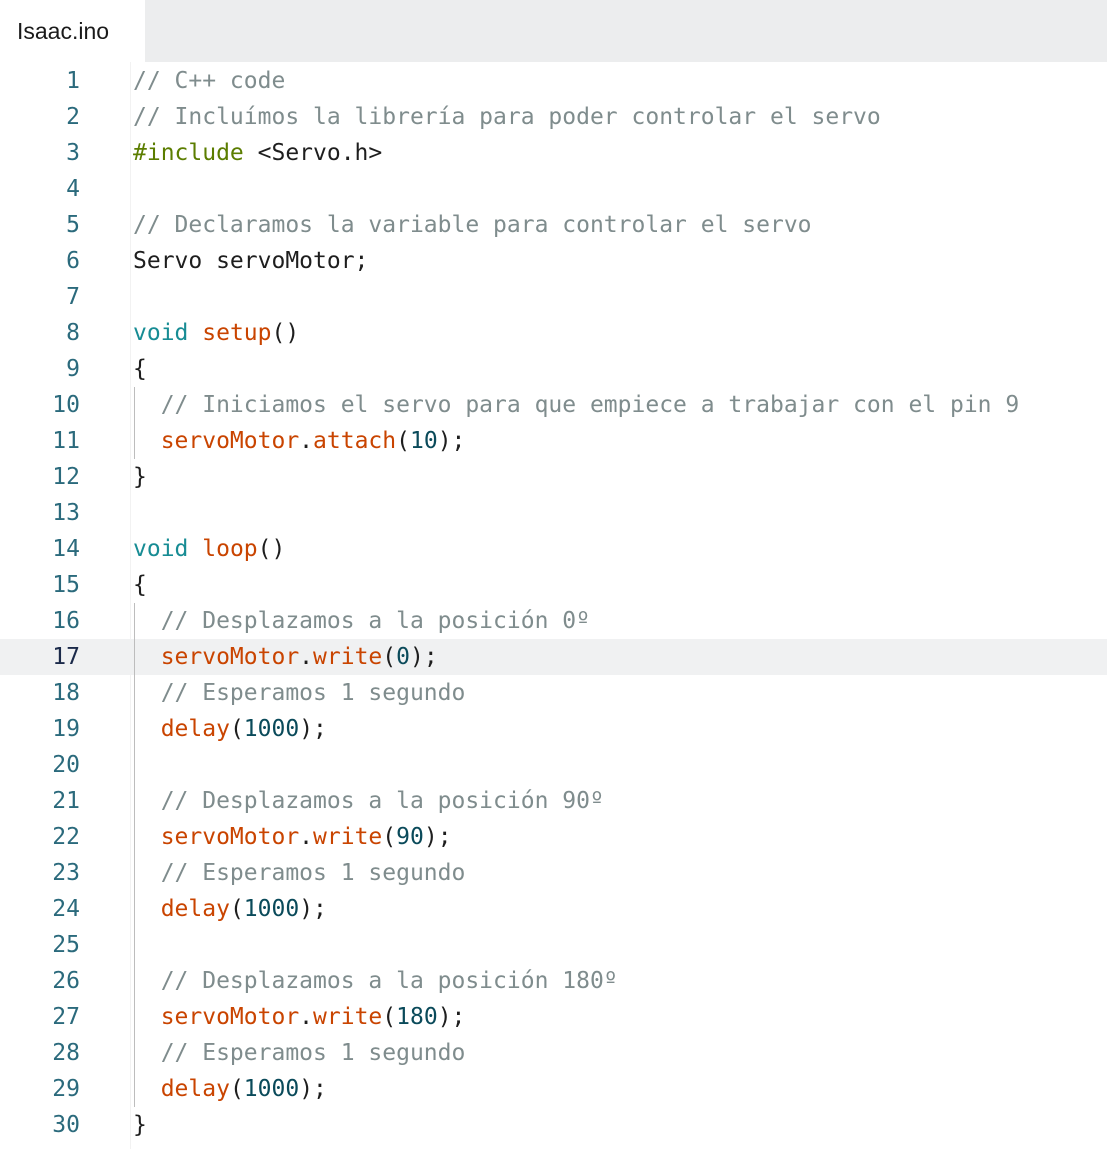 The height and width of the screenshot is (1149, 1107). I want to click on code-line: 15 {, so click(553, 585).